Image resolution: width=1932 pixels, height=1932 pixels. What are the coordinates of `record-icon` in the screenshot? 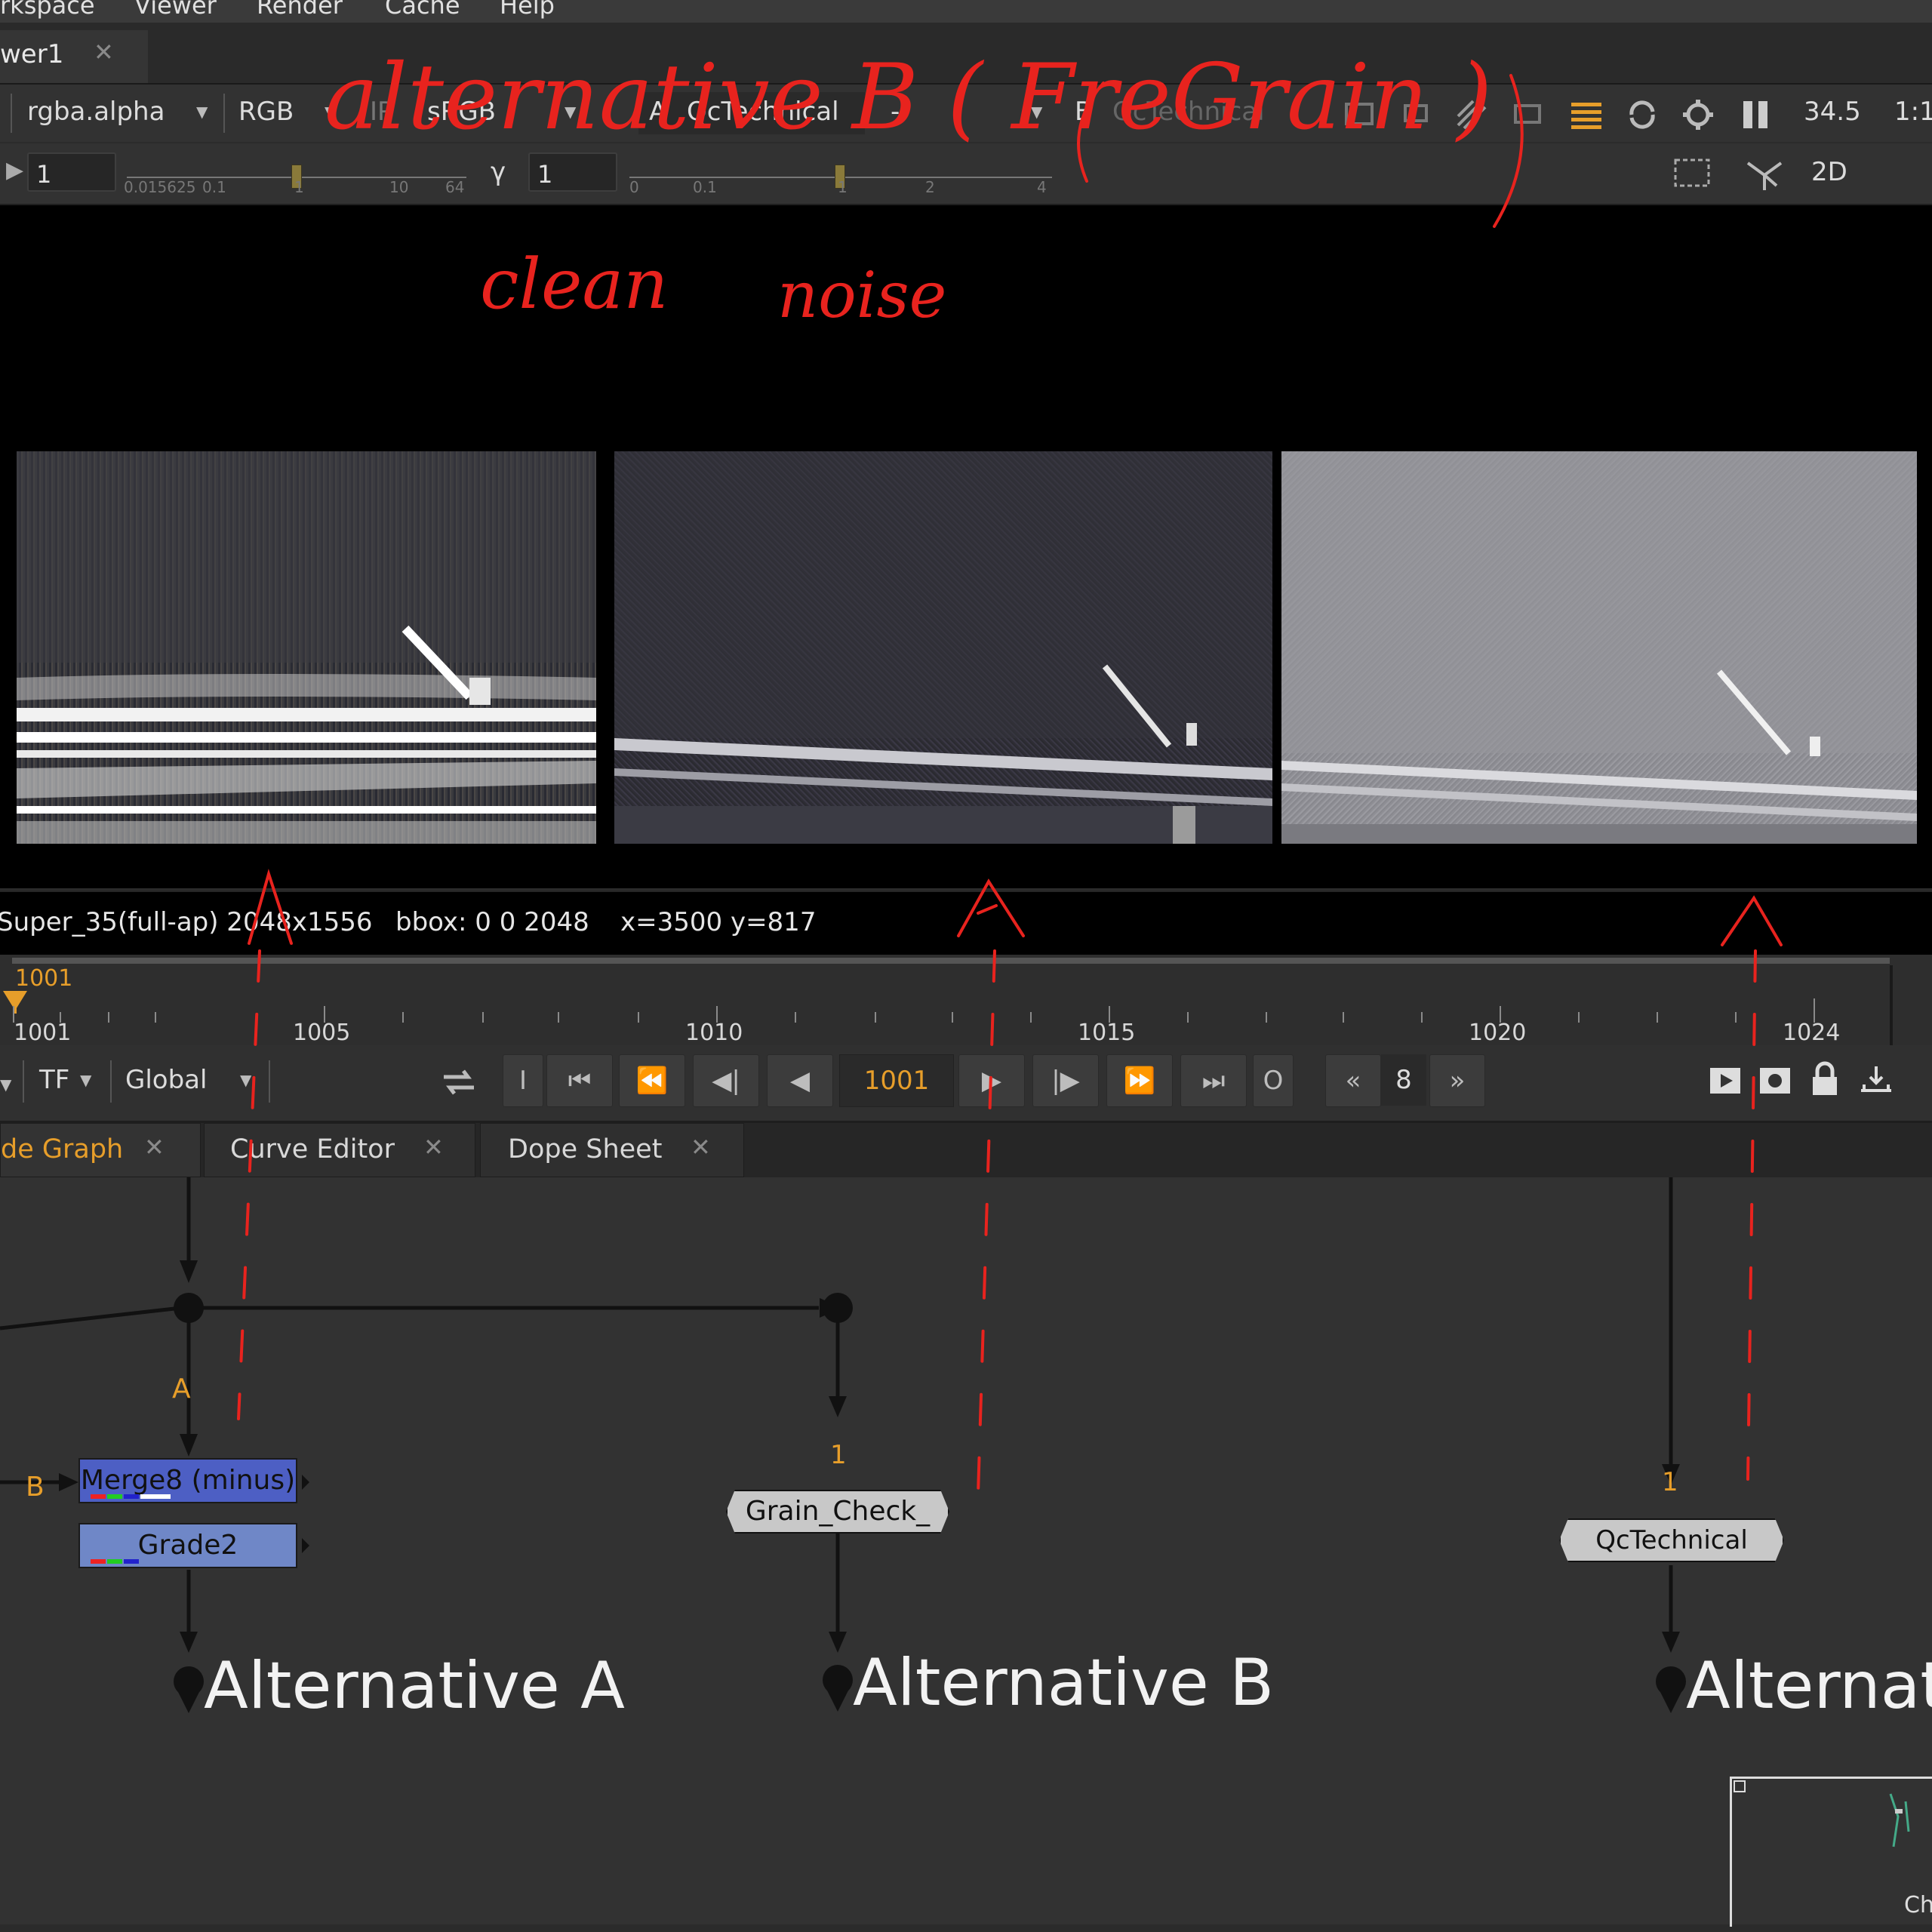 It's located at (1775, 1081).